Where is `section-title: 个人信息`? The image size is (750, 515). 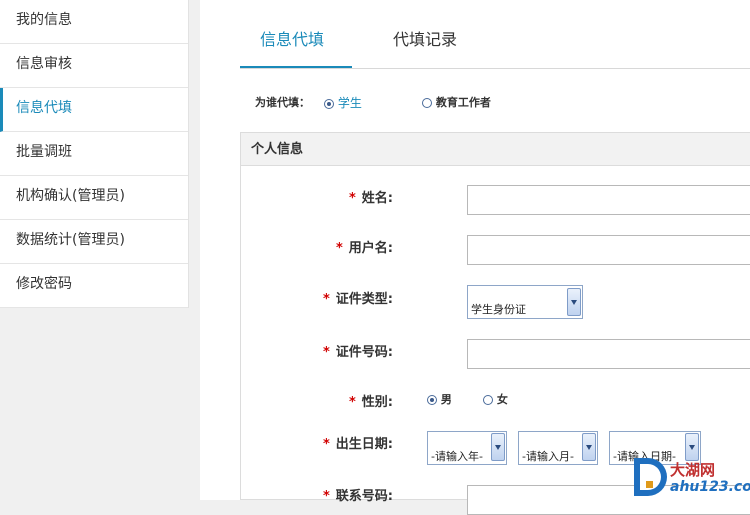 section-title: 个人信息 is located at coordinates (495, 149).